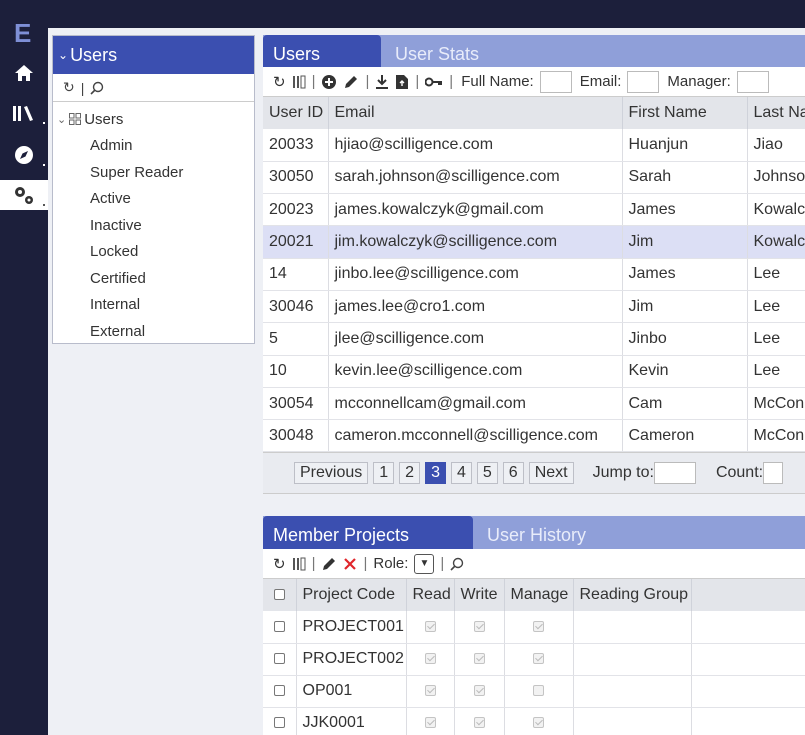  What do you see at coordinates (674, 473) in the screenshot?
I see `jump-to-input` at bounding box center [674, 473].